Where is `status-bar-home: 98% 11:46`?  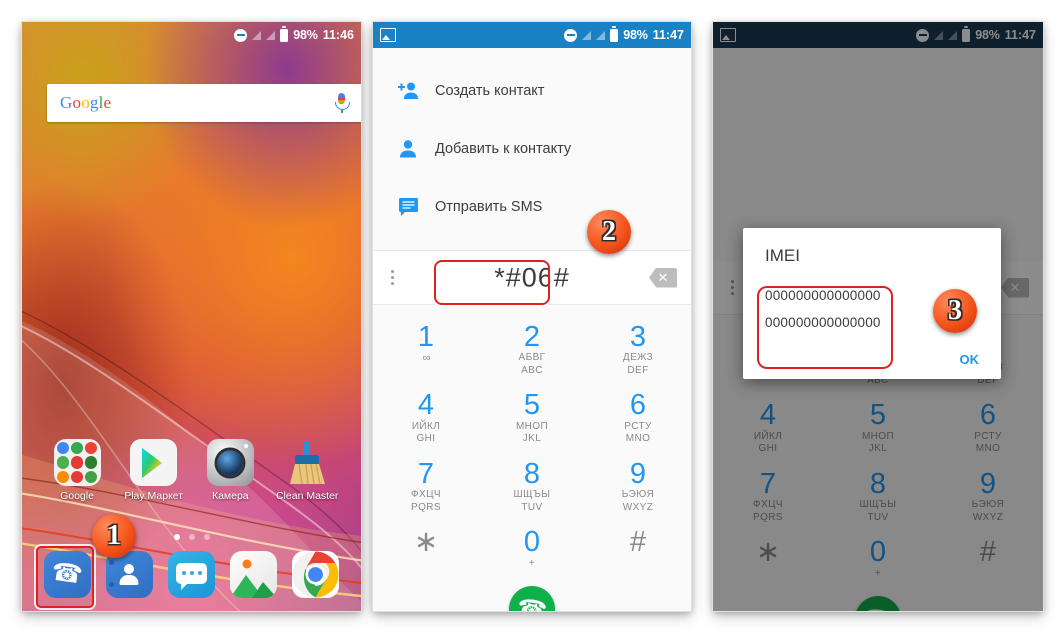 status-bar-home: 98% 11:46 is located at coordinates (191, 35).